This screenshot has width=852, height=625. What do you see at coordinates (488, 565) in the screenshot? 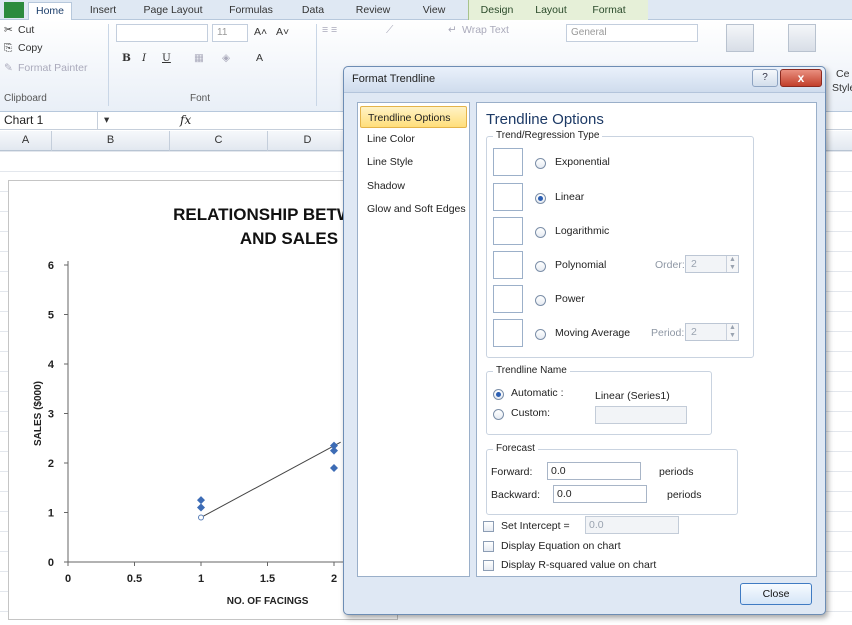
I see `display-r-squared-checkbox` at bounding box center [488, 565].